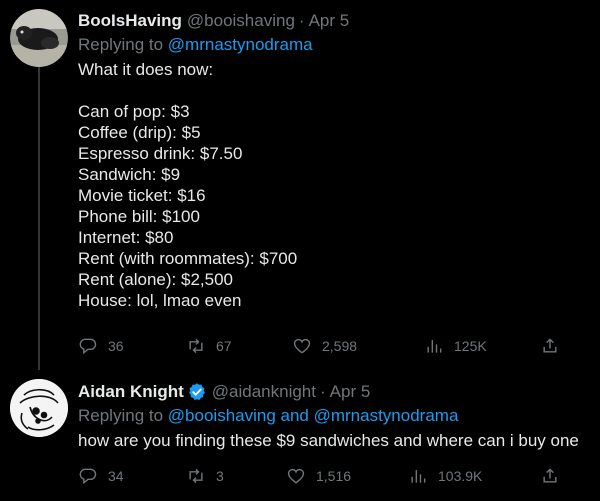 Image resolution: width=600 pixels, height=501 pixels. What do you see at coordinates (188, 258) in the screenshot?
I see `tweet-text-line: Rent (with roommates): $700` at bounding box center [188, 258].